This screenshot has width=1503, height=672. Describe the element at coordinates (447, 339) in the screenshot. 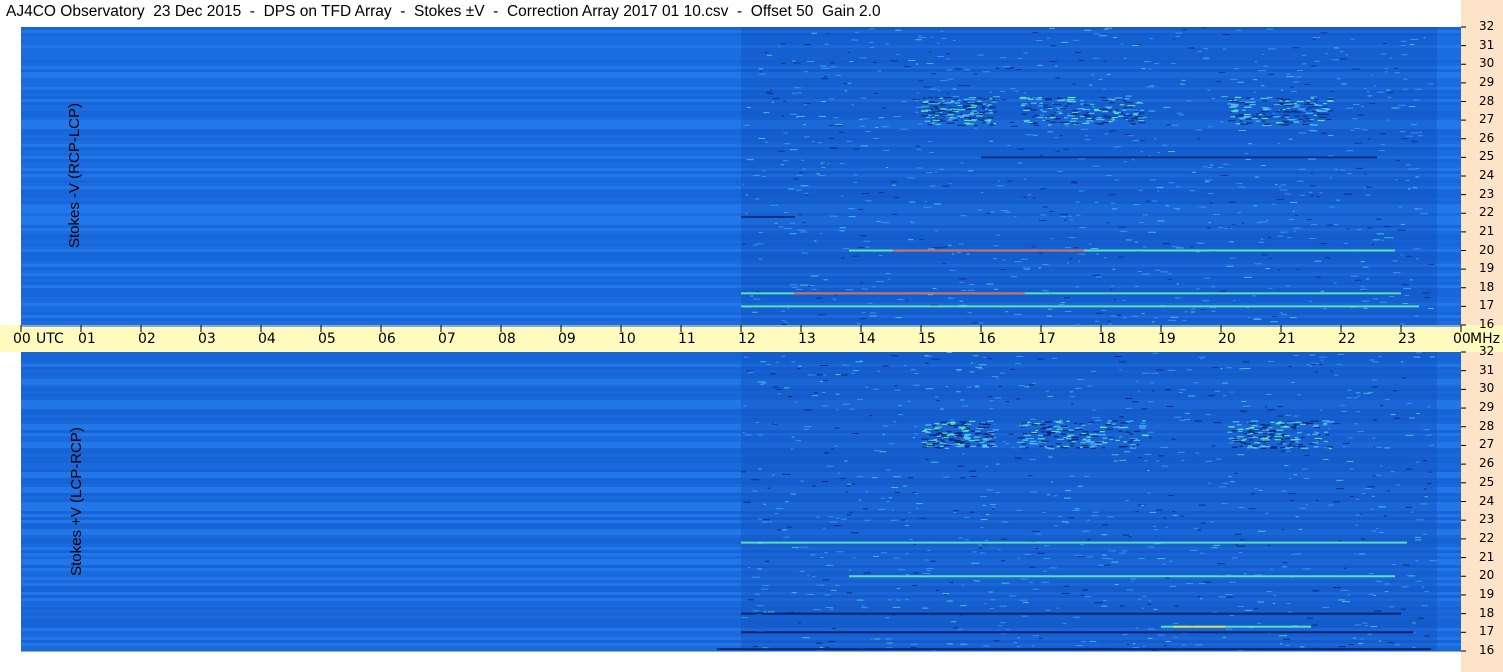

I see `time-tick-label: 07` at that location.